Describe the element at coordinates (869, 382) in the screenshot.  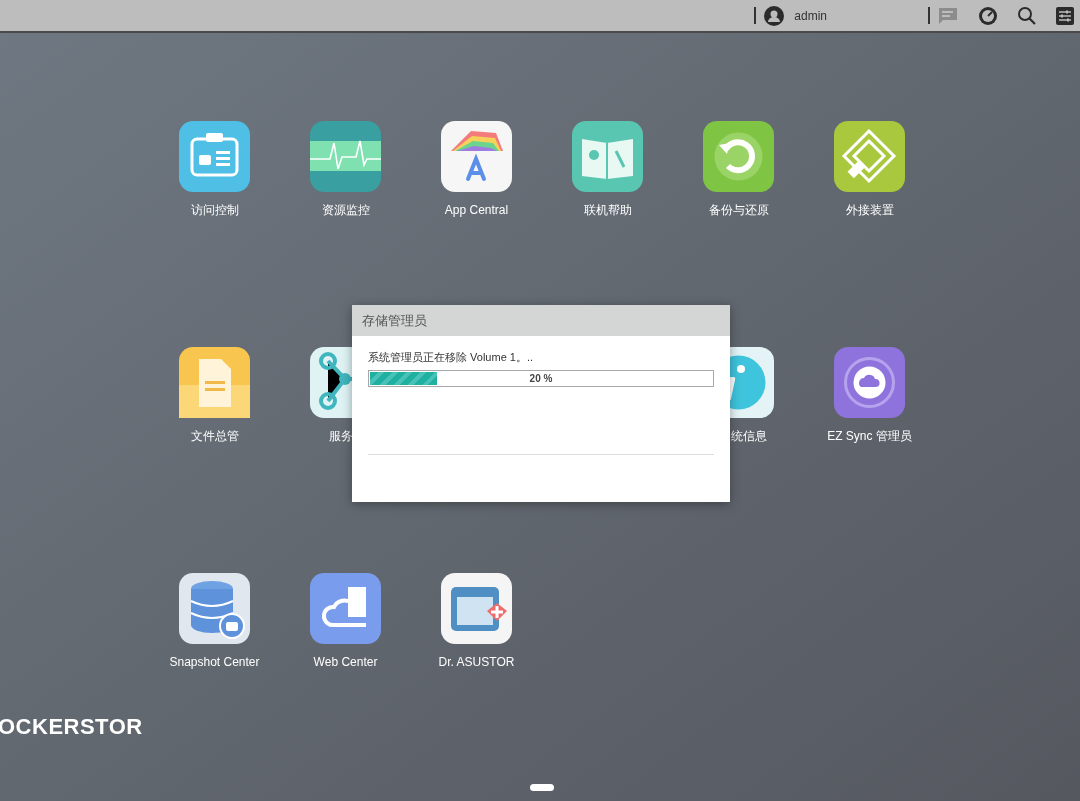
I see `cloud-sync-icon` at that location.